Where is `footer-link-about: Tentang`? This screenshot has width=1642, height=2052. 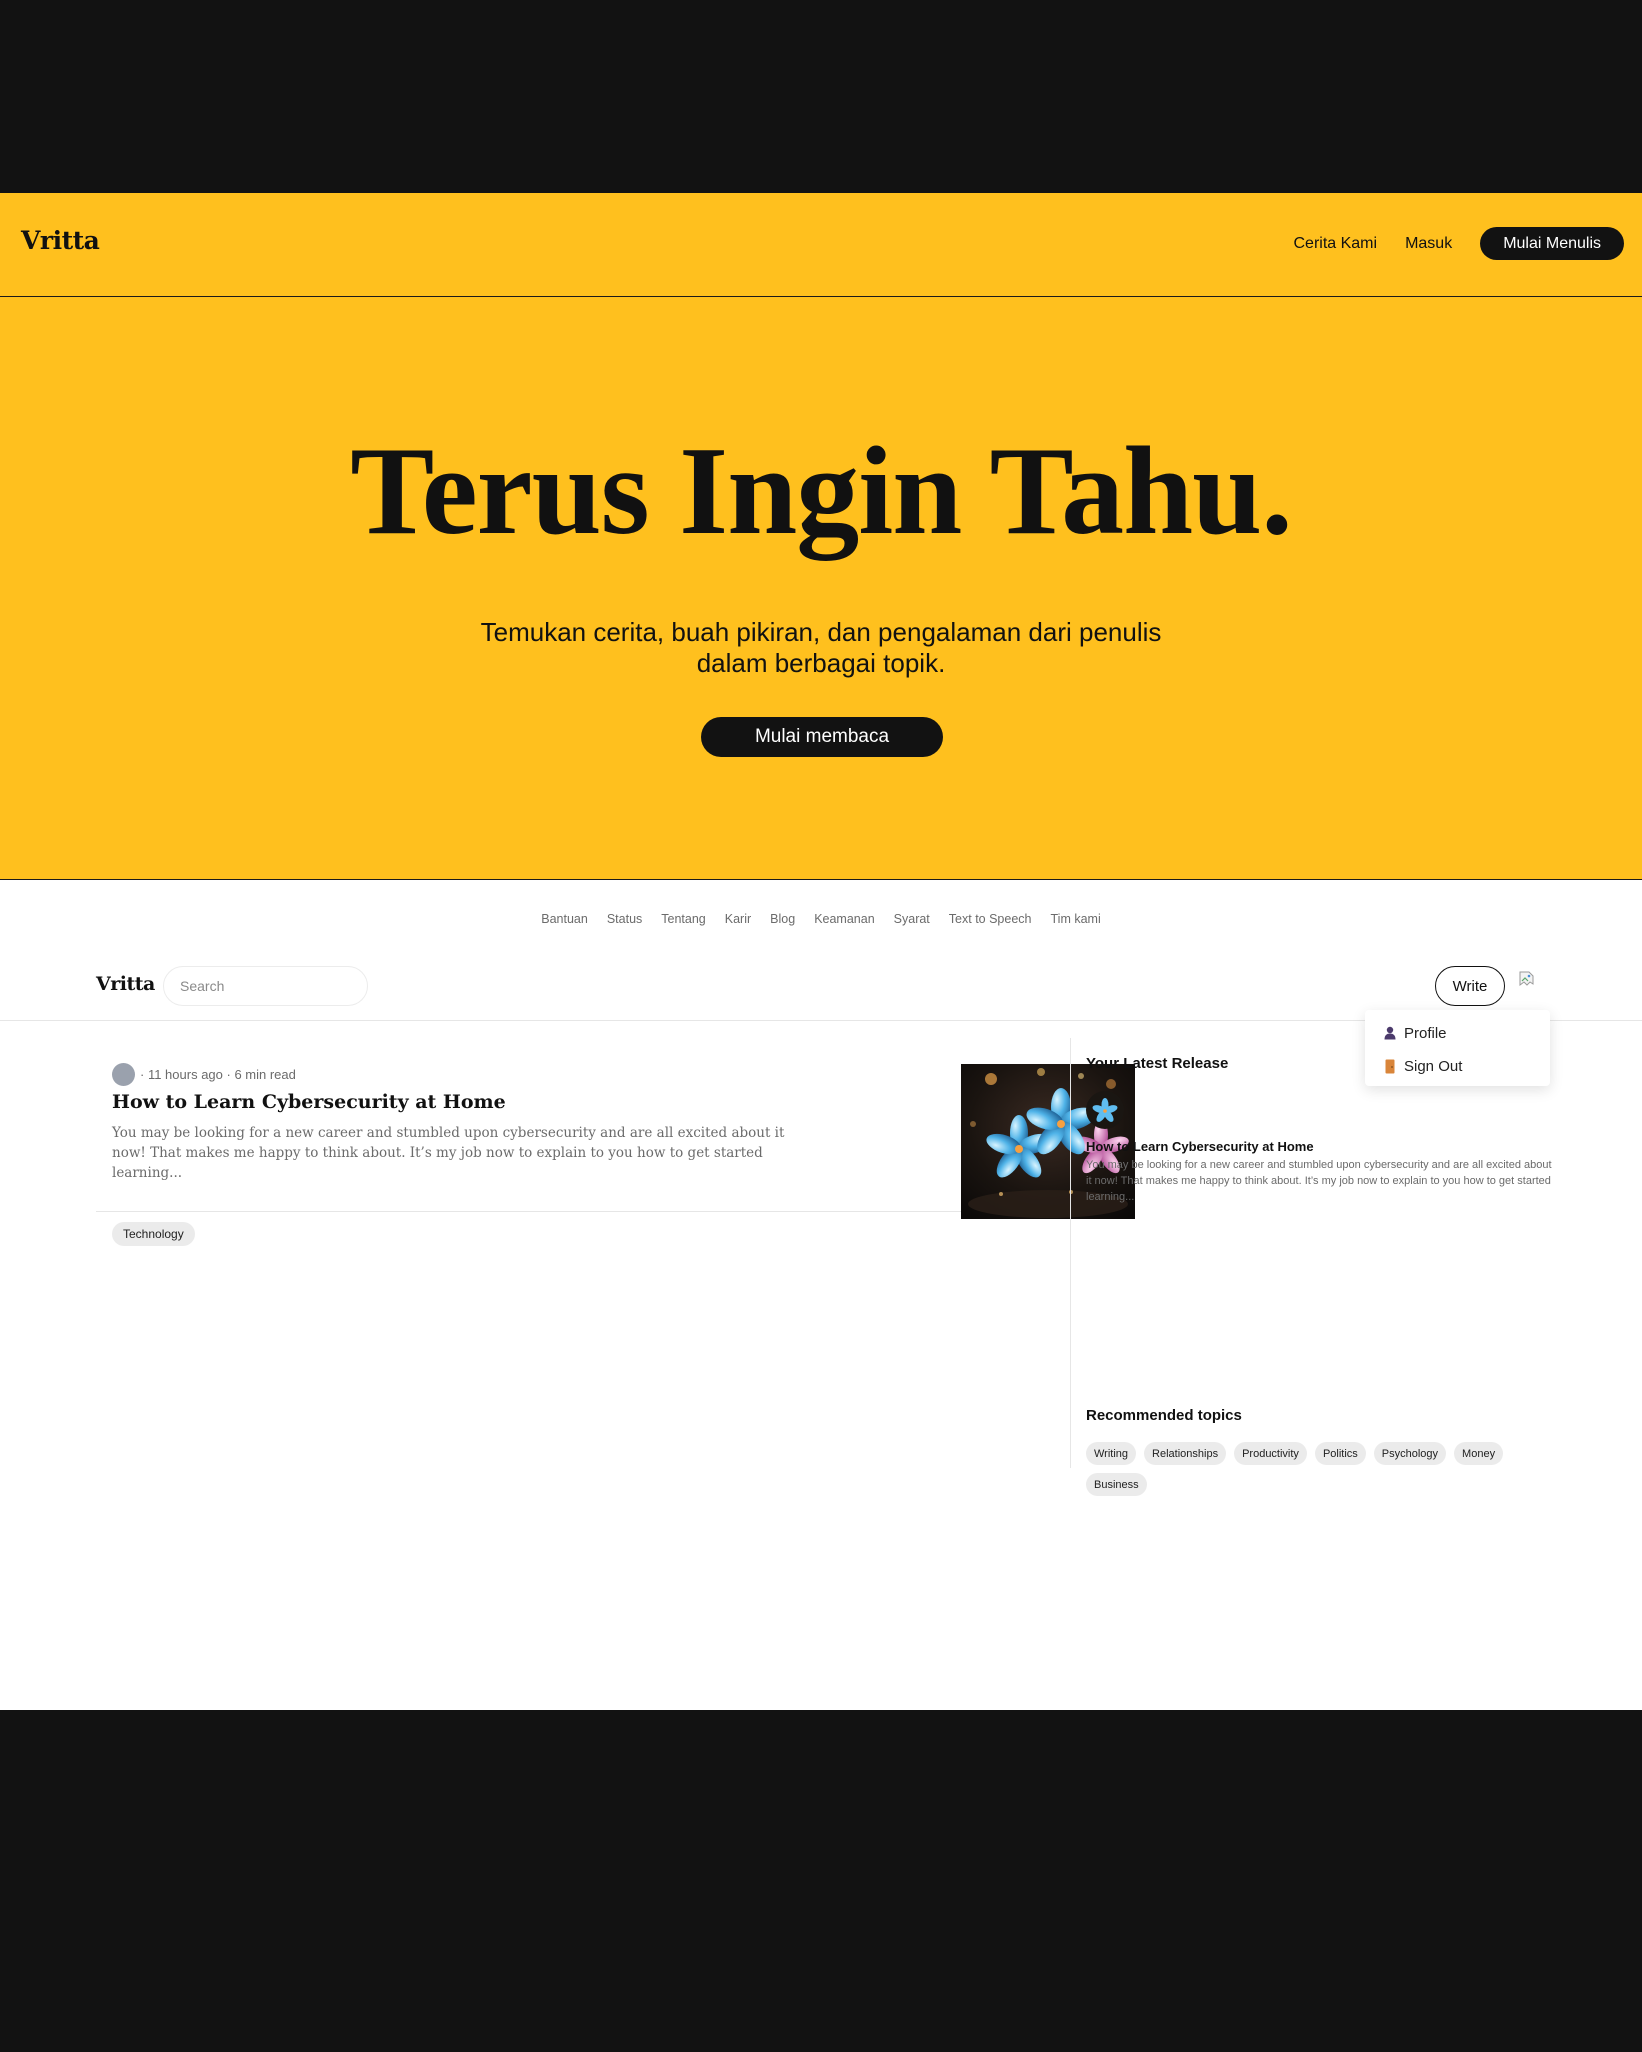 footer-link-about: Tentang is located at coordinates (683, 919).